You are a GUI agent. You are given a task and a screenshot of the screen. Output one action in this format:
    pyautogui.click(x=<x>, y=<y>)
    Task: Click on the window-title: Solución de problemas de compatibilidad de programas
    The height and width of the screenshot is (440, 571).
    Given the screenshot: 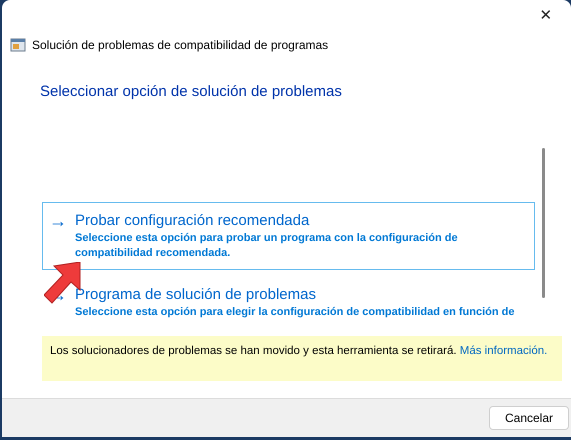 What is the action you would take?
    pyautogui.click(x=180, y=45)
    